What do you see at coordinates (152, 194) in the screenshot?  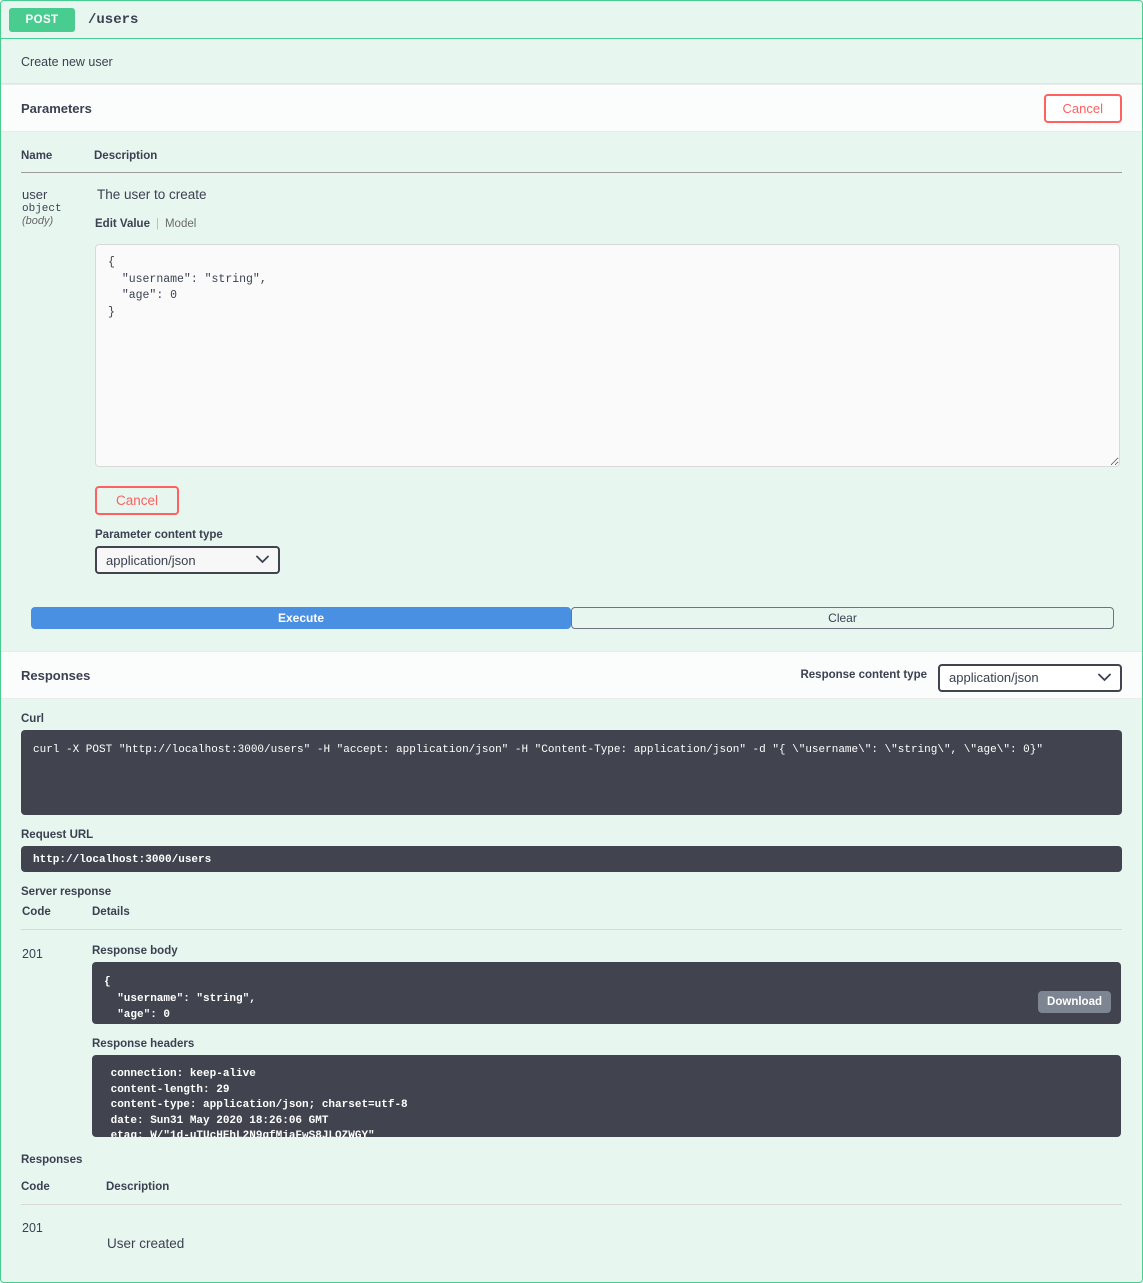 I see `parameter-description: The user to create` at bounding box center [152, 194].